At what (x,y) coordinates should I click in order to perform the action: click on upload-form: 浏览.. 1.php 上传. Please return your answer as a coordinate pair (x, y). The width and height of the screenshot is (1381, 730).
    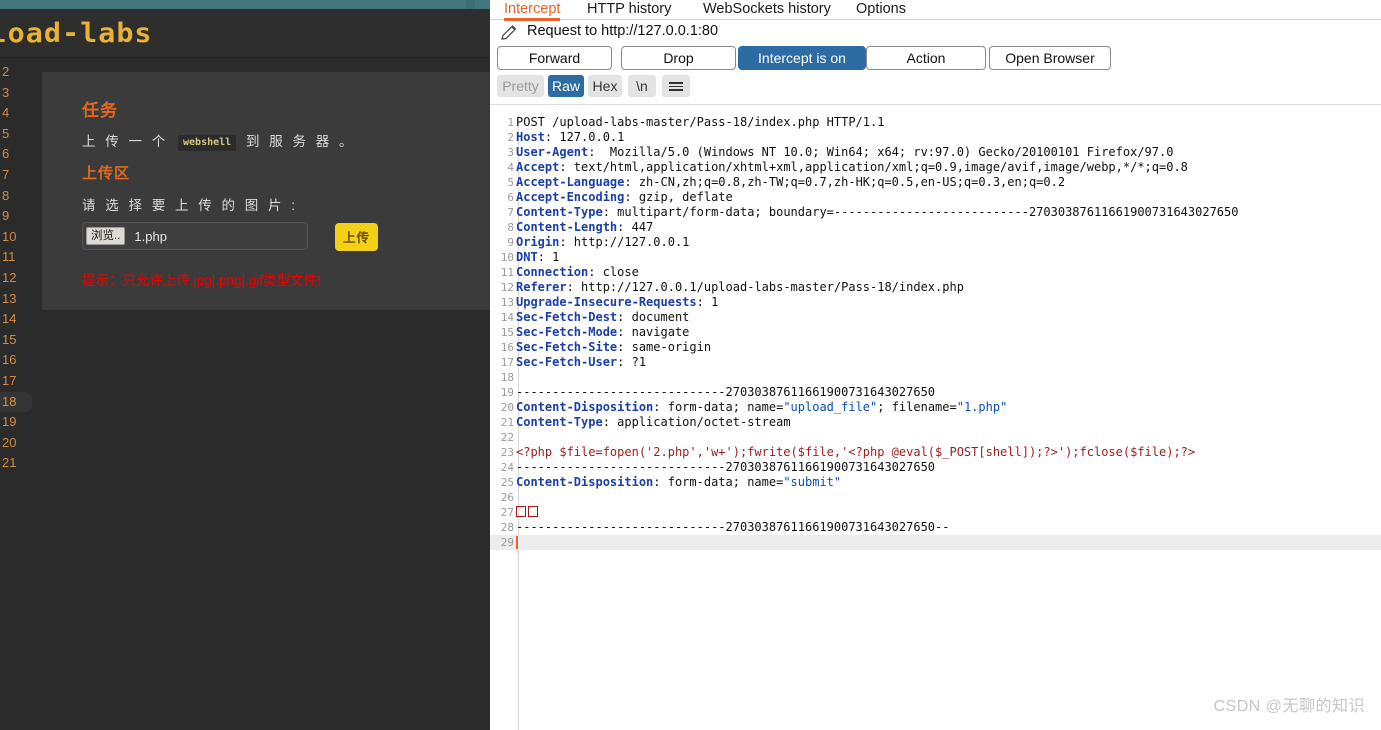
    Looking at the image, I should click on (267, 236).